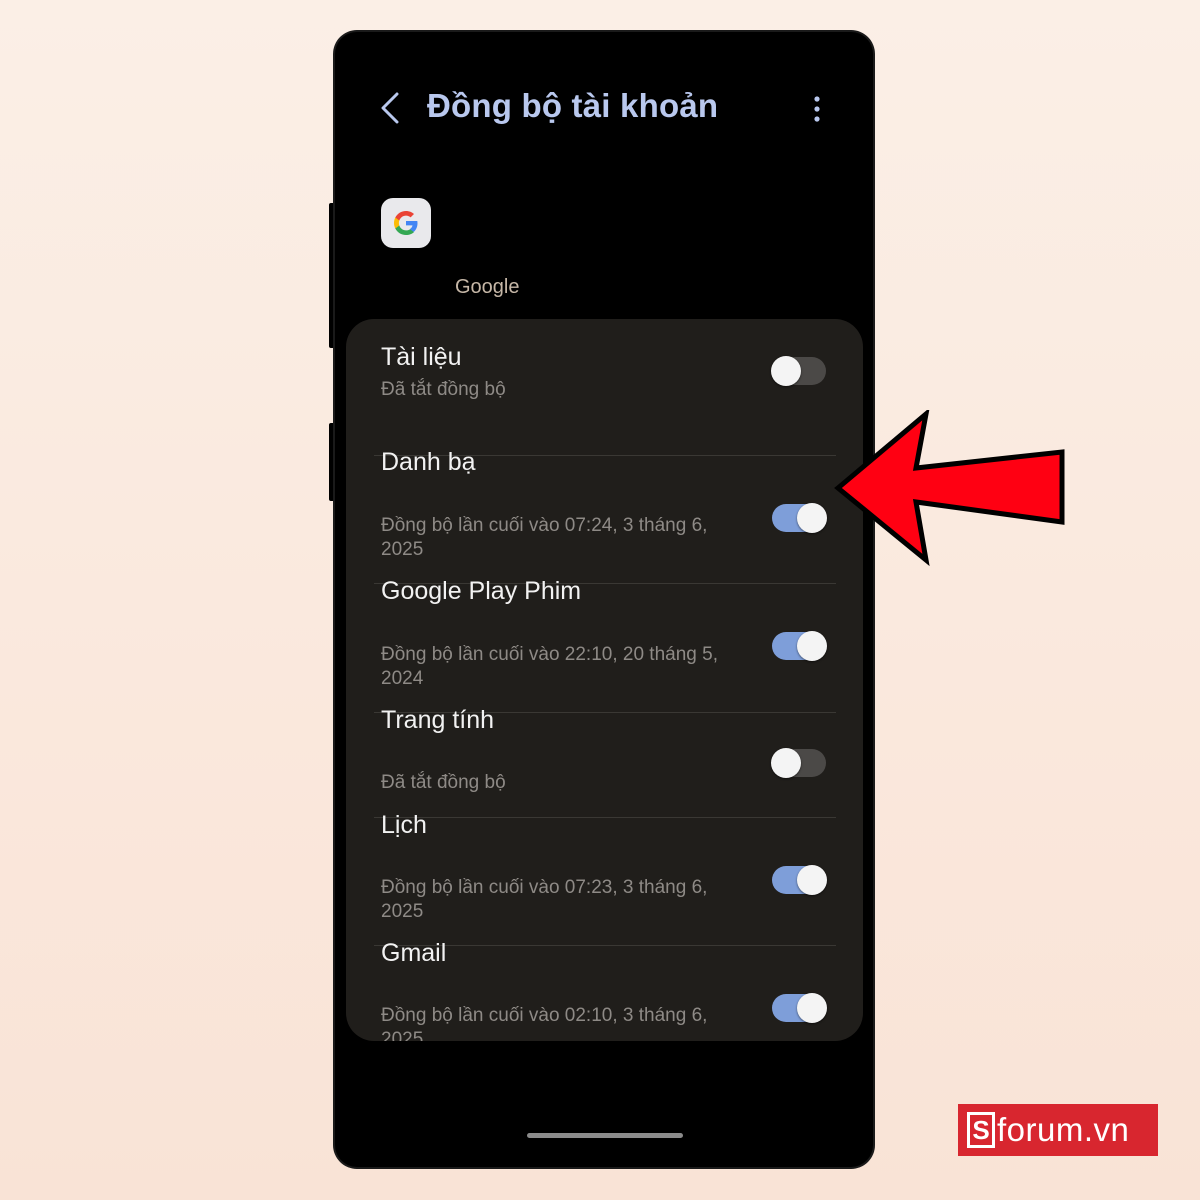 The image size is (1200, 1200). What do you see at coordinates (390, 108) in the screenshot?
I see `back-icon` at bounding box center [390, 108].